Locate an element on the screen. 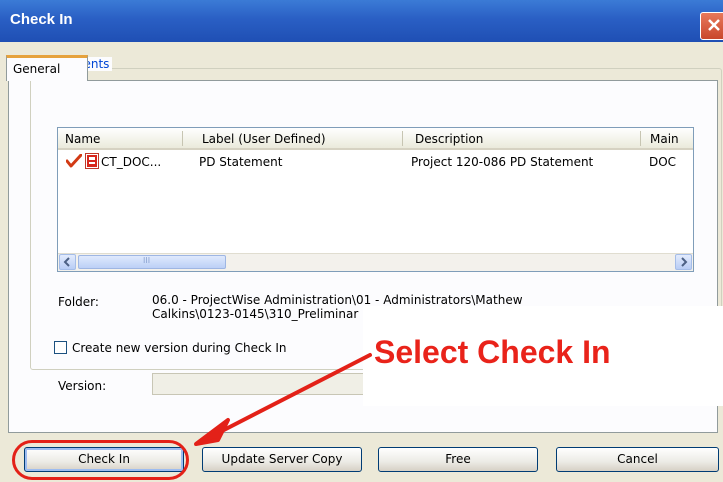 This screenshot has height=482, width=723. version-field is located at coordinates (259, 384).